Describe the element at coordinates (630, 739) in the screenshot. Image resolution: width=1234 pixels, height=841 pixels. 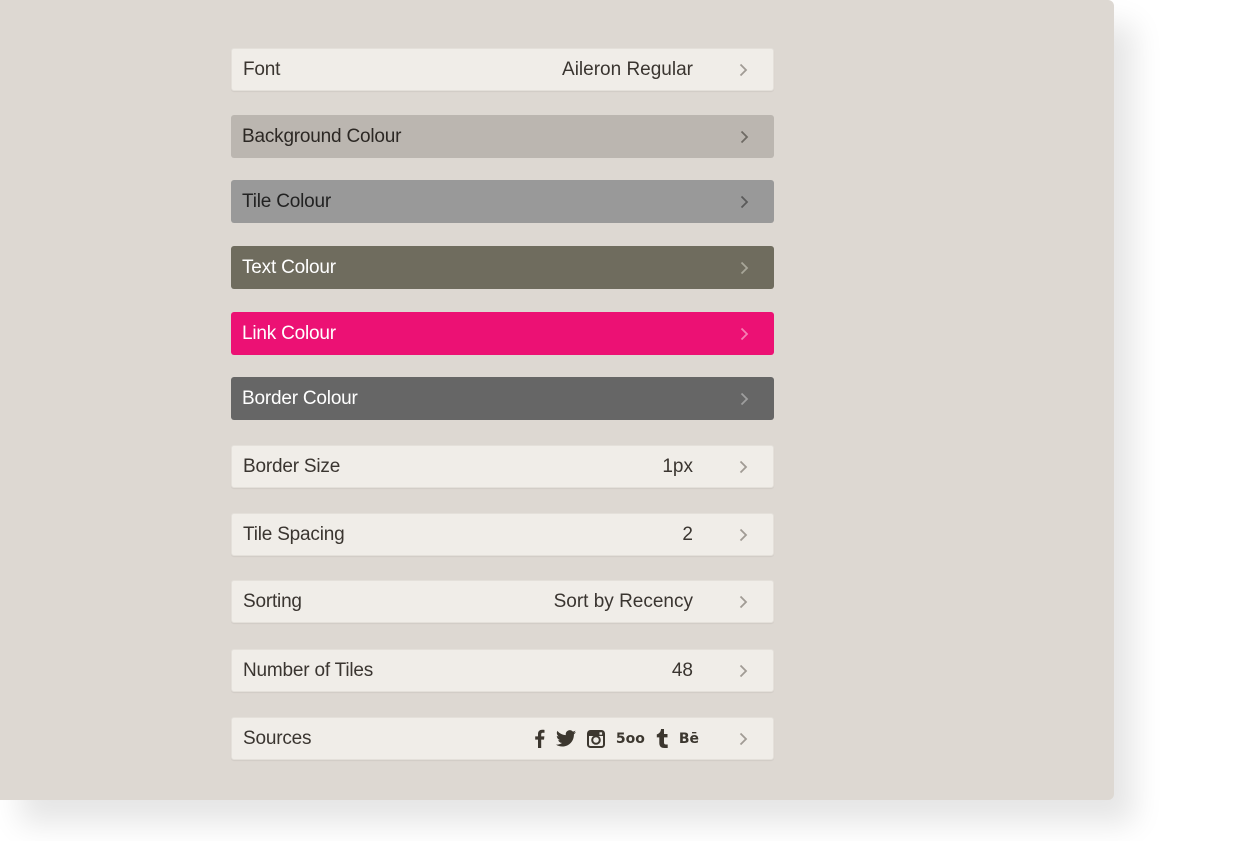
I see `500px-icon: 5oo` at that location.